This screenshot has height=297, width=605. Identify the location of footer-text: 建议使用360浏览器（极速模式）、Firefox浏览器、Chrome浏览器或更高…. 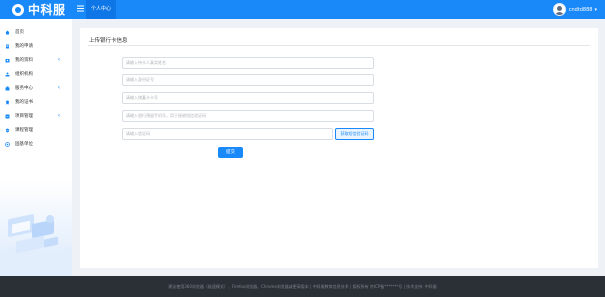
(302, 286).